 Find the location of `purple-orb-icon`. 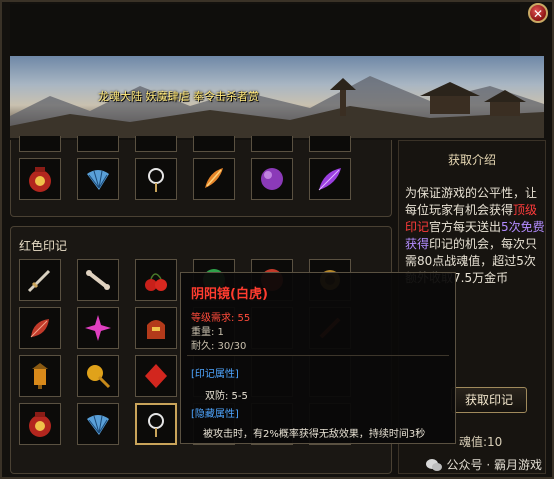

purple-orb-icon is located at coordinates (272, 179).